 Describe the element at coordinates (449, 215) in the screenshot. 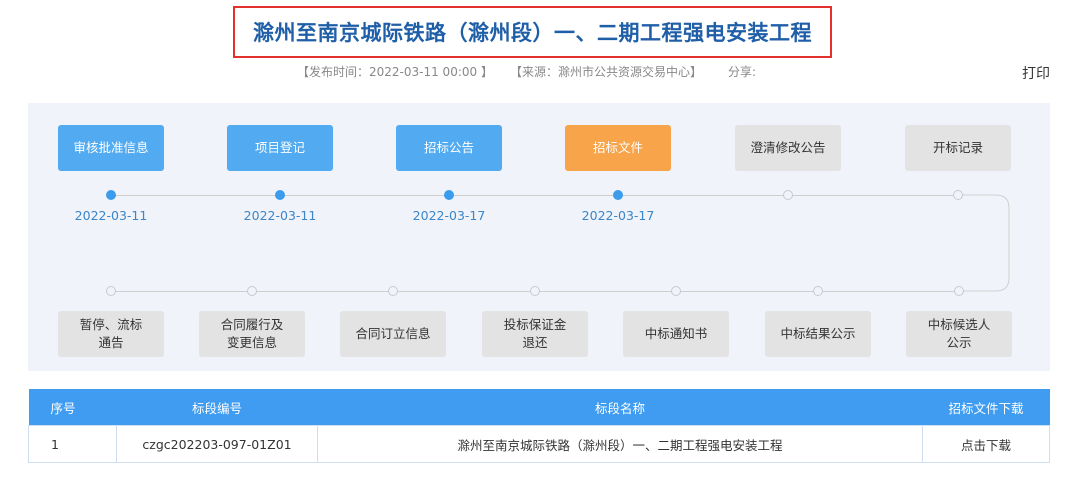

I see `flow-step-date-3: 2022-03-17` at that location.